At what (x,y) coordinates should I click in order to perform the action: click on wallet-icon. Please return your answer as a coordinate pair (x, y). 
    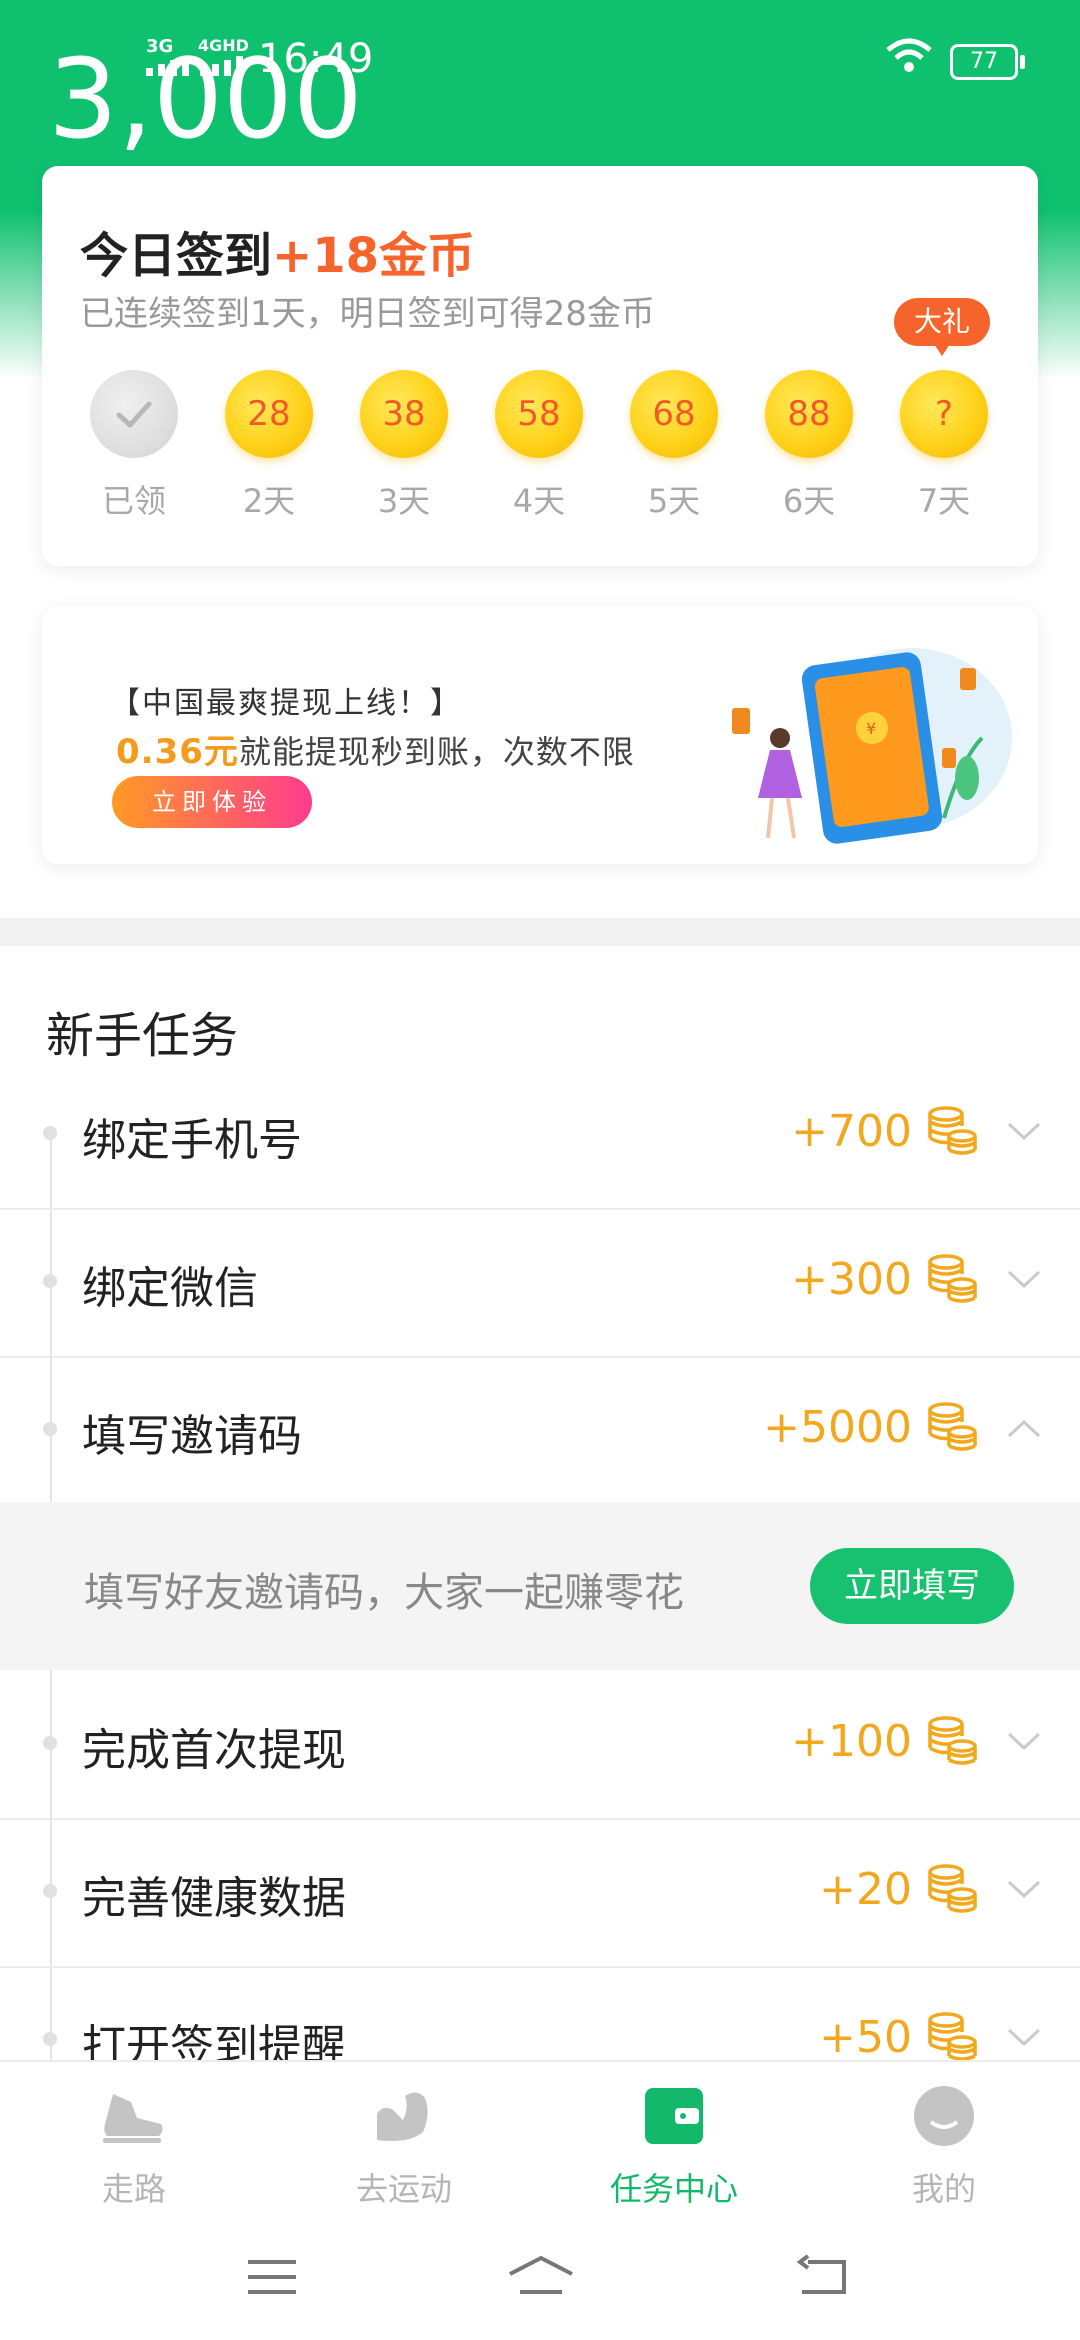
    Looking at the image, I should click on (674, 2116).